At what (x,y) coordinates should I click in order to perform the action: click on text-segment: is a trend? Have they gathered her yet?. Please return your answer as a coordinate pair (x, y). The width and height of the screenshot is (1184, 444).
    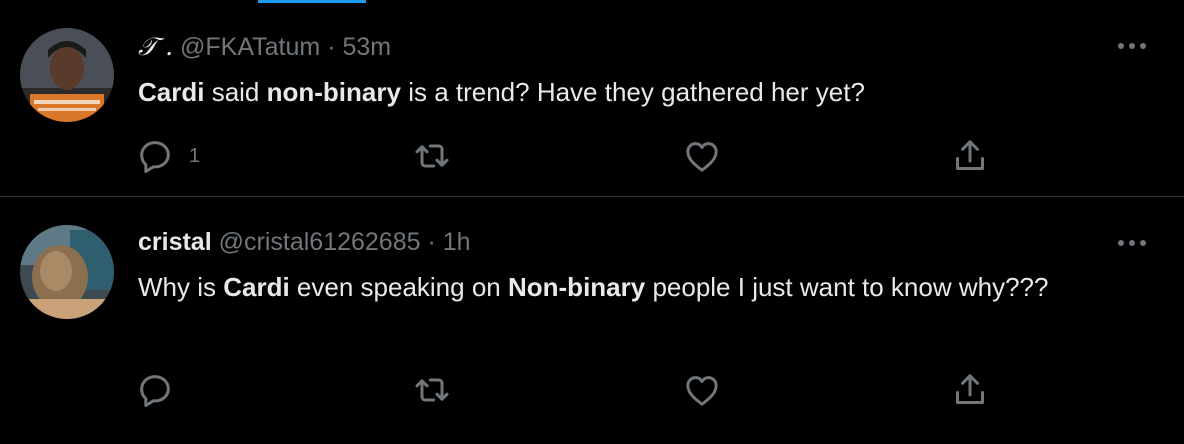
    Looking at the image, I should click on (632, 92).